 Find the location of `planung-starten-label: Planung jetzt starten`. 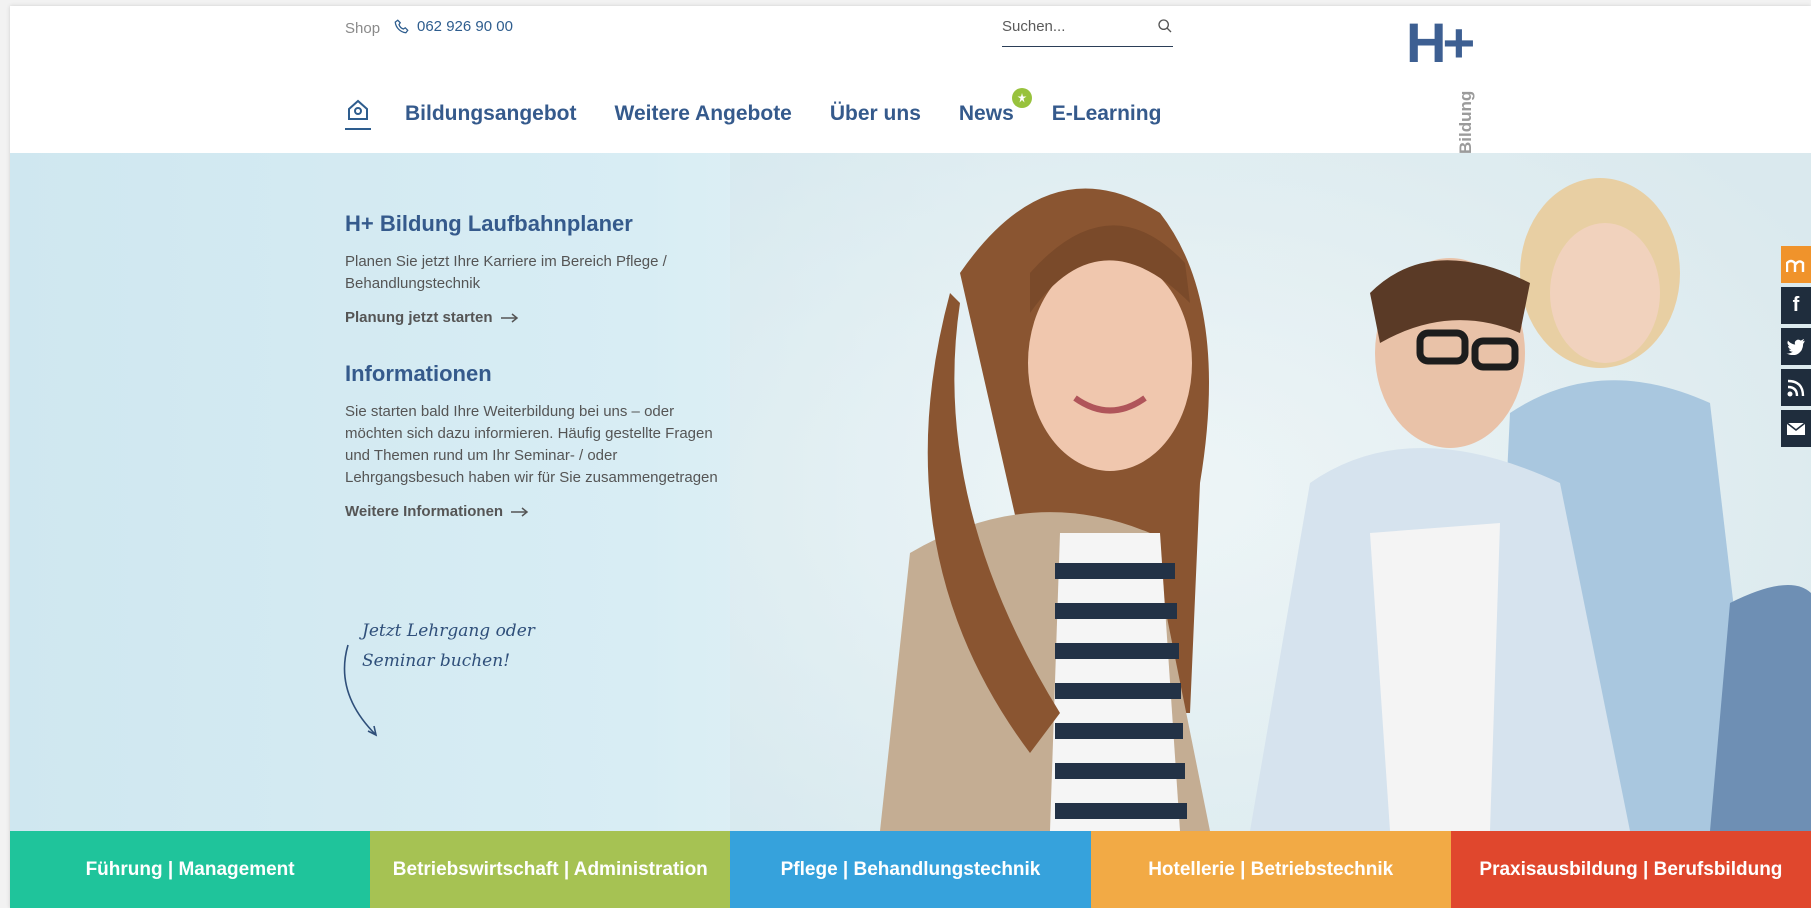

planung-starten-label: Planung jetzt starten is located at coordinates (419, 317).